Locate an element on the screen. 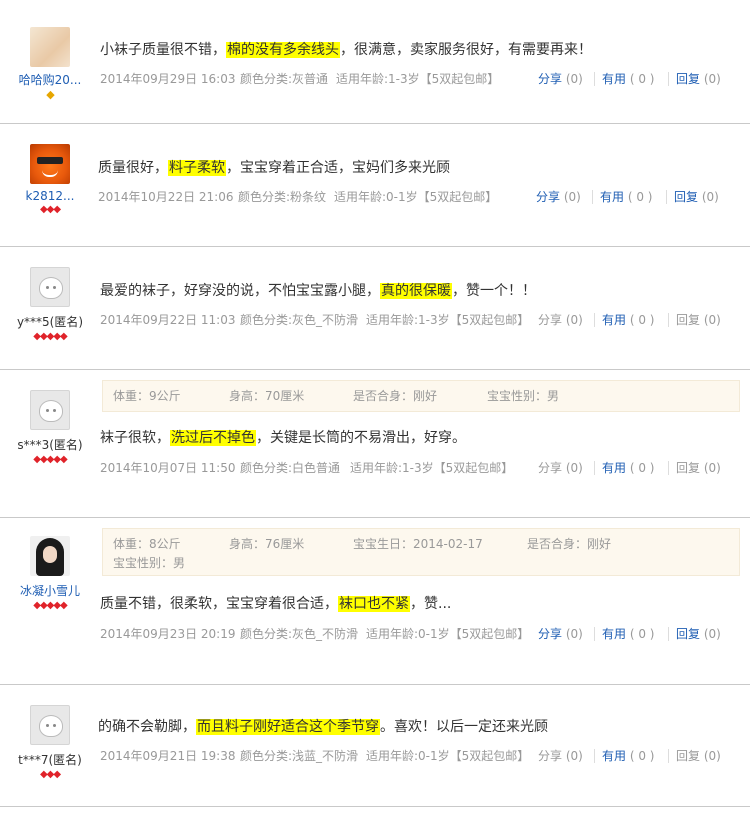 This screenshot has height=823, width=750. text-part: 的确不会勒脚， is located at coordinates (147, 727).